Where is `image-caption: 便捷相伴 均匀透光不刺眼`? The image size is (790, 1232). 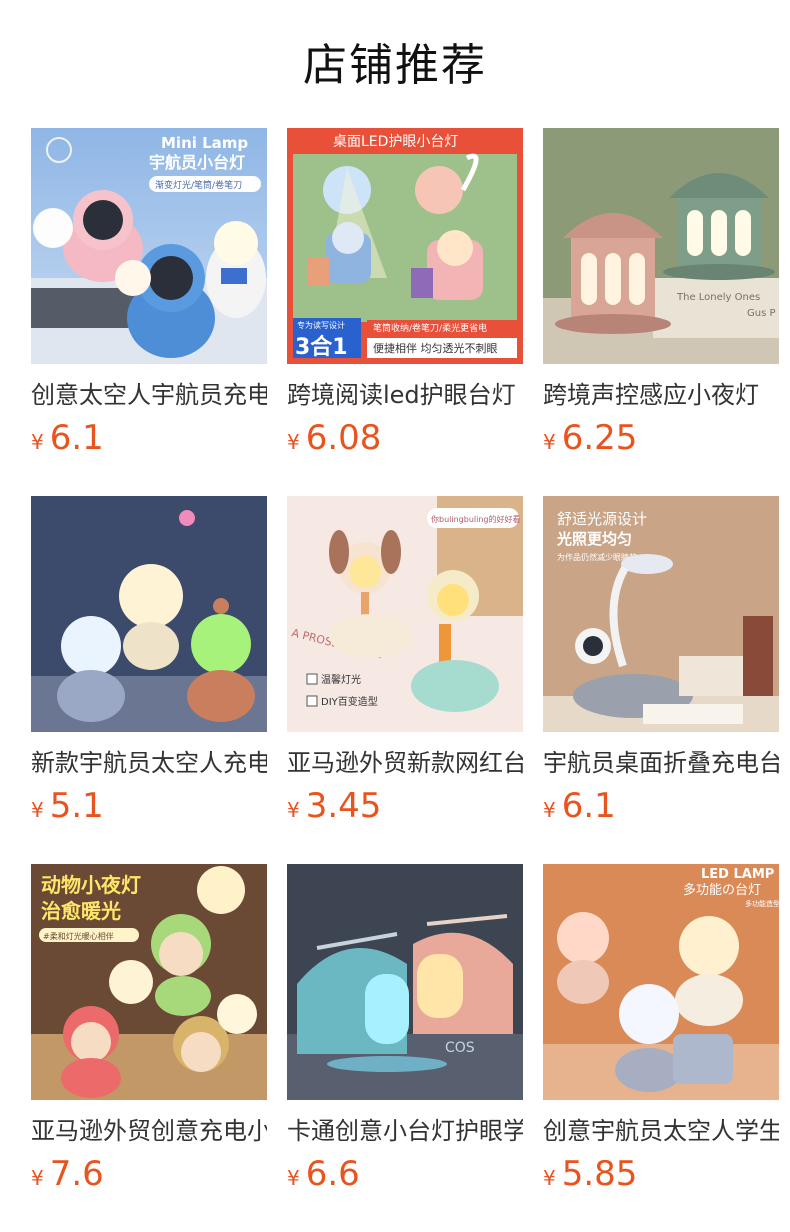 image-caption: 便捷相伴 均匀透光不刺眼 is located at coordinates (435, 348).